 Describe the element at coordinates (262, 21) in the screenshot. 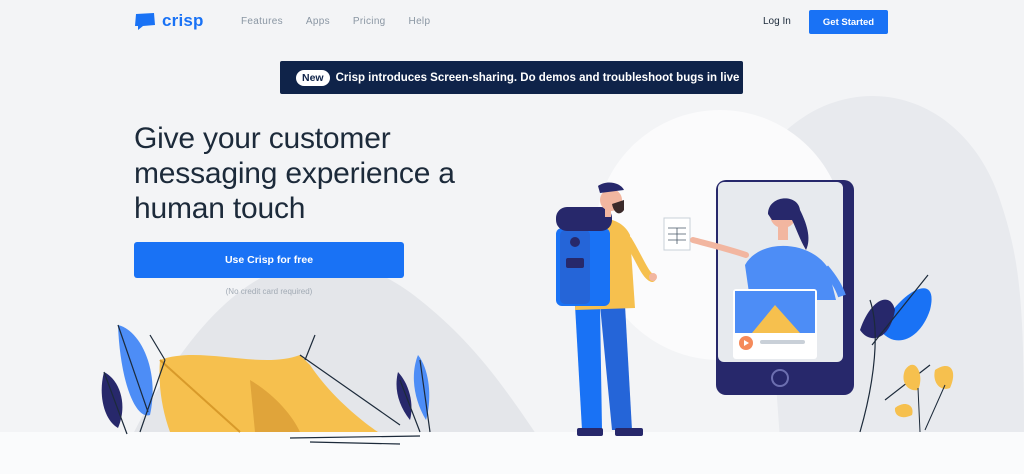

I see `nav-item-features: Features` at that location.